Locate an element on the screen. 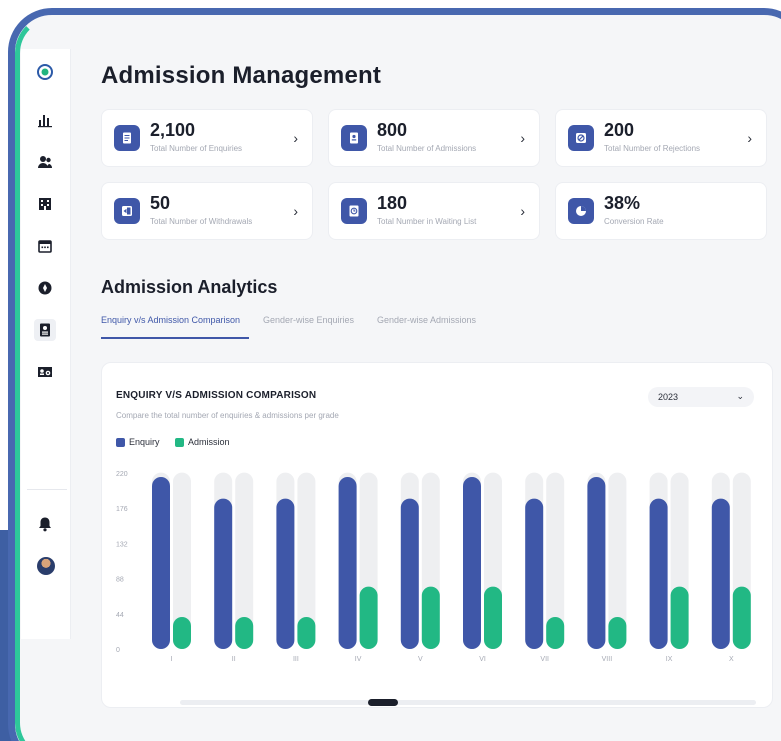 This screenshot has height=741, width=781. id-badge-icon is located at coordinates (45, 372).